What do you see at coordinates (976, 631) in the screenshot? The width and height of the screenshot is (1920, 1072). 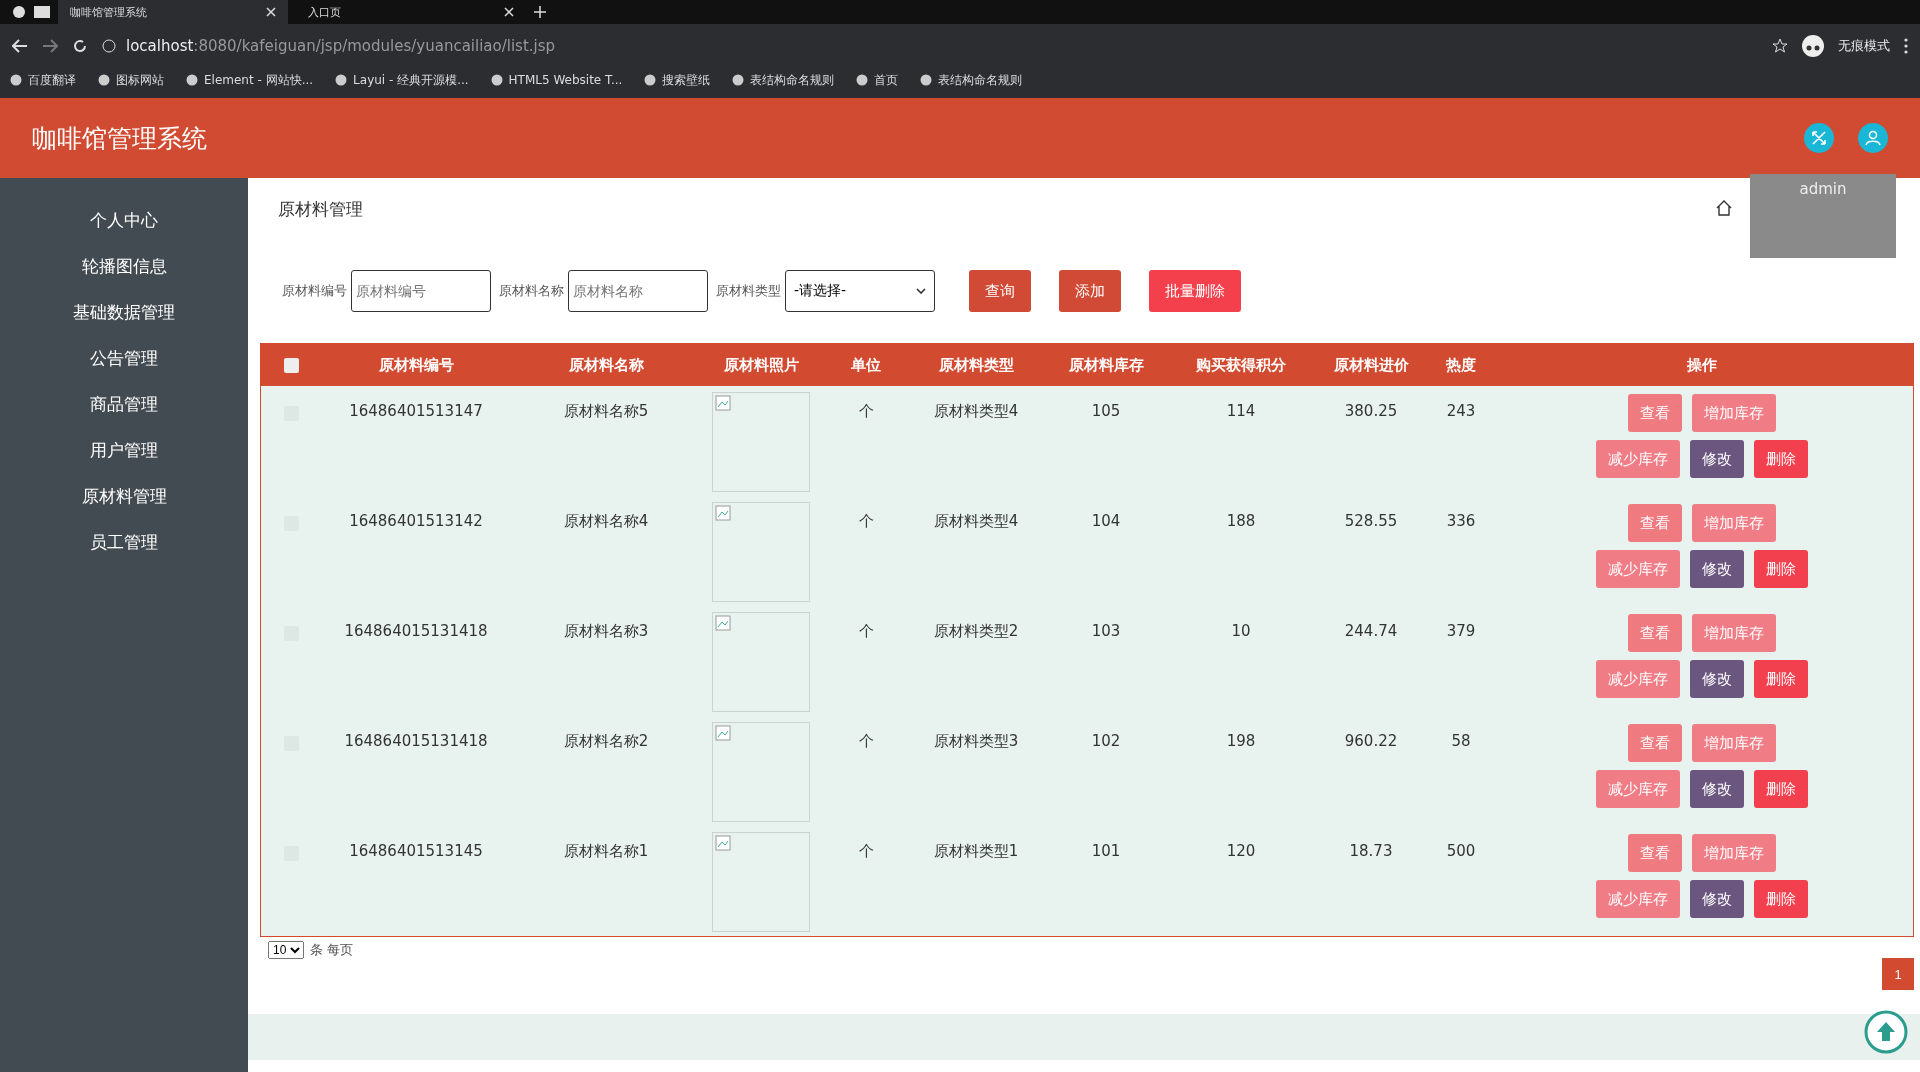 I see `table-cell-text: 原材料类型2` at bounding box center [976, 631].